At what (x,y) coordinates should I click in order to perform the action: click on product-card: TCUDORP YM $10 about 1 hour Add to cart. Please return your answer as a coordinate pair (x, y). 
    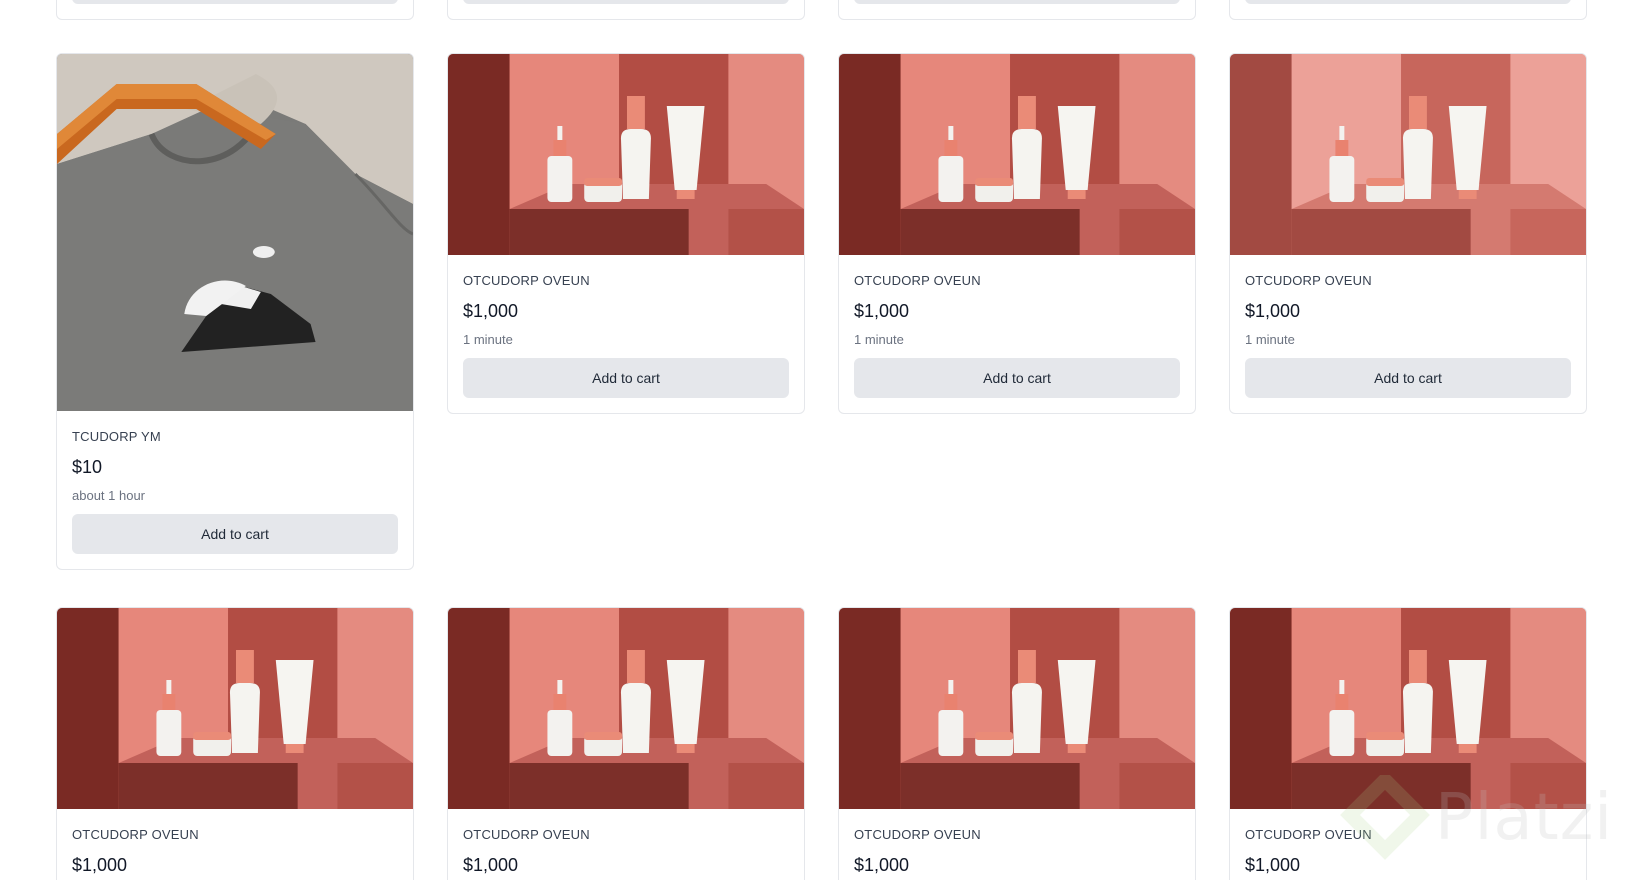
    Looking at the image, I should click on (235, 311).